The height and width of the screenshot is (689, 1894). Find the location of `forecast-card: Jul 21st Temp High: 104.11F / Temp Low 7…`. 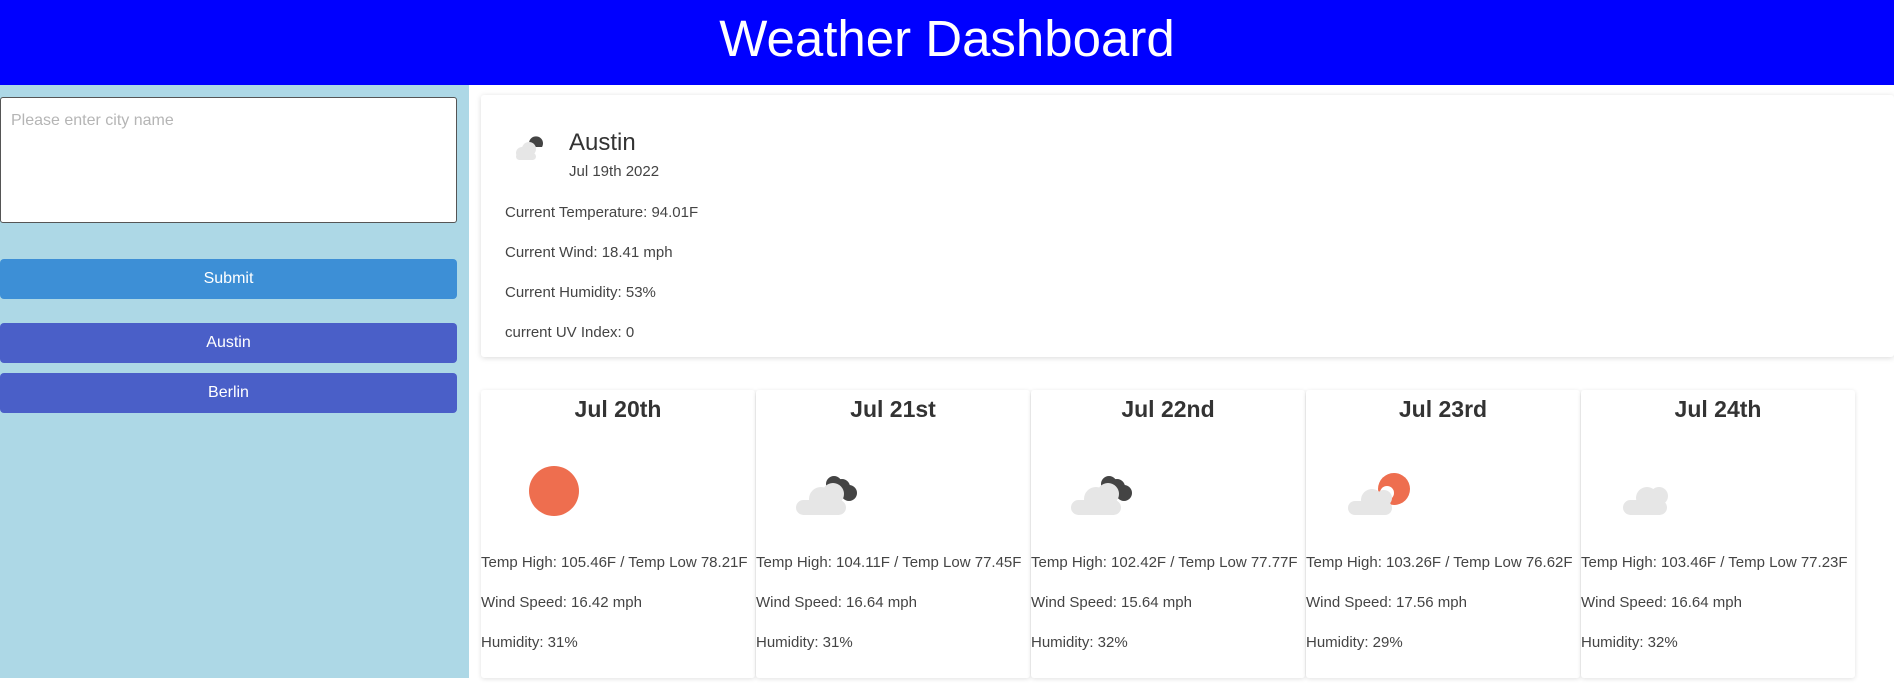

forecast-card: Jul 21st Temp High: 104.11F / Temp Low 7… is located at coordinates (893, 534).